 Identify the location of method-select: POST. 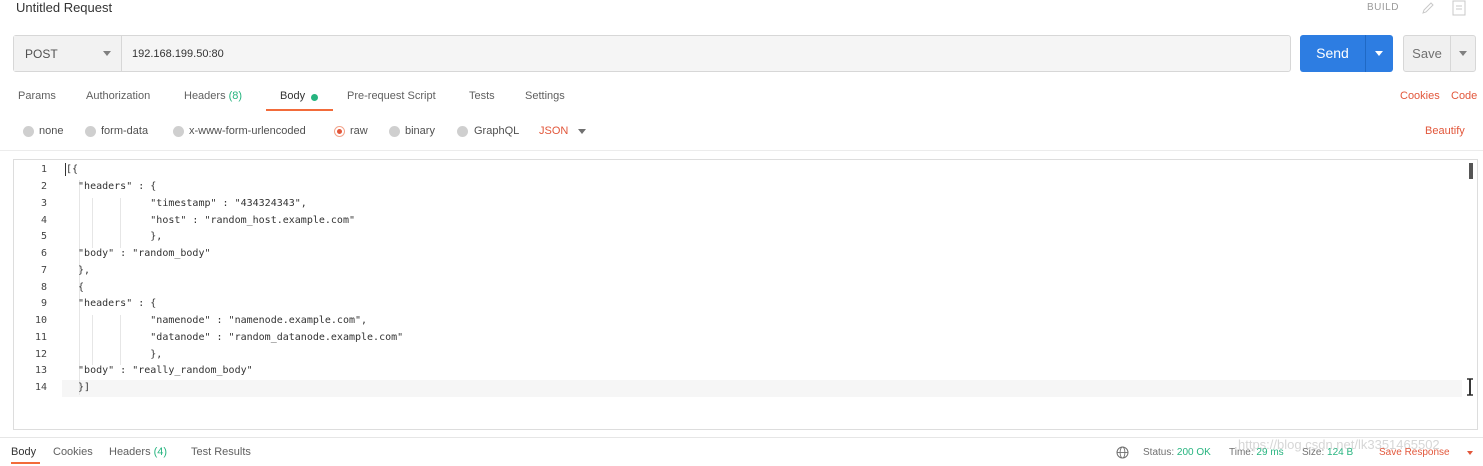
(68, 53).